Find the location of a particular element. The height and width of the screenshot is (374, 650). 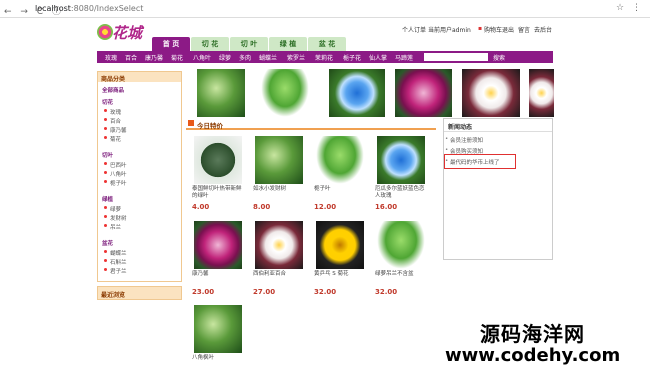

link-orders: 个人订单 is located at coordinates (414, 29).